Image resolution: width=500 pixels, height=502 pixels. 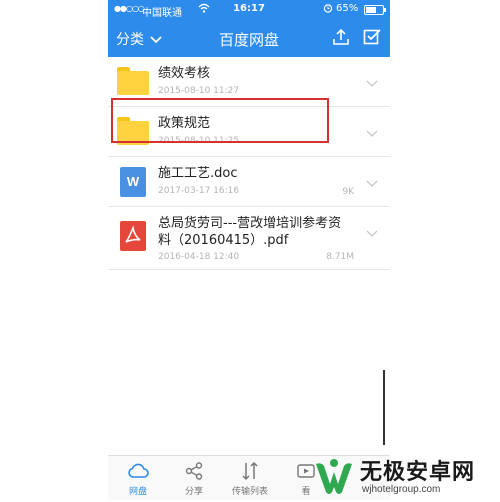 I want to click on file-size: 9K, so click(x=348, y=192).